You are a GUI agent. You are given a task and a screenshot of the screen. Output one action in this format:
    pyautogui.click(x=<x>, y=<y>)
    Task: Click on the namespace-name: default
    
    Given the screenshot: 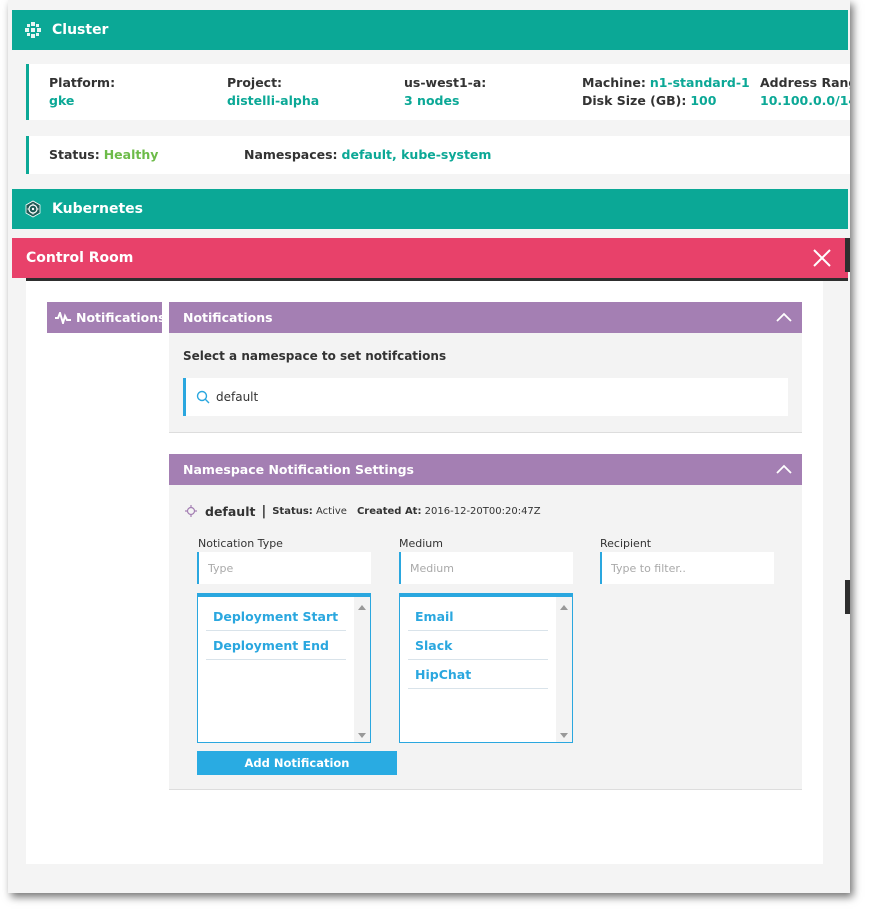 What is the action you would take?
    pyautogui.click(x=230, y=511)
    